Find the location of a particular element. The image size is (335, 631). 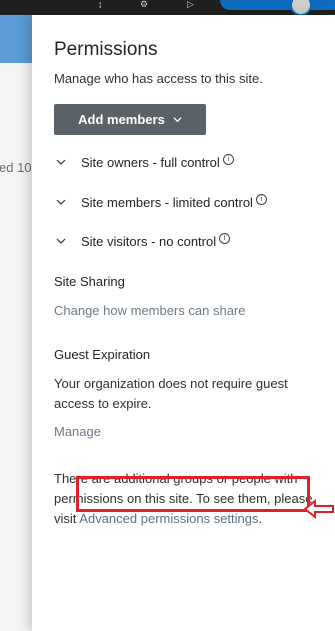

panel-description: Manage who has access to this site. is located at coordinates (158, 78).